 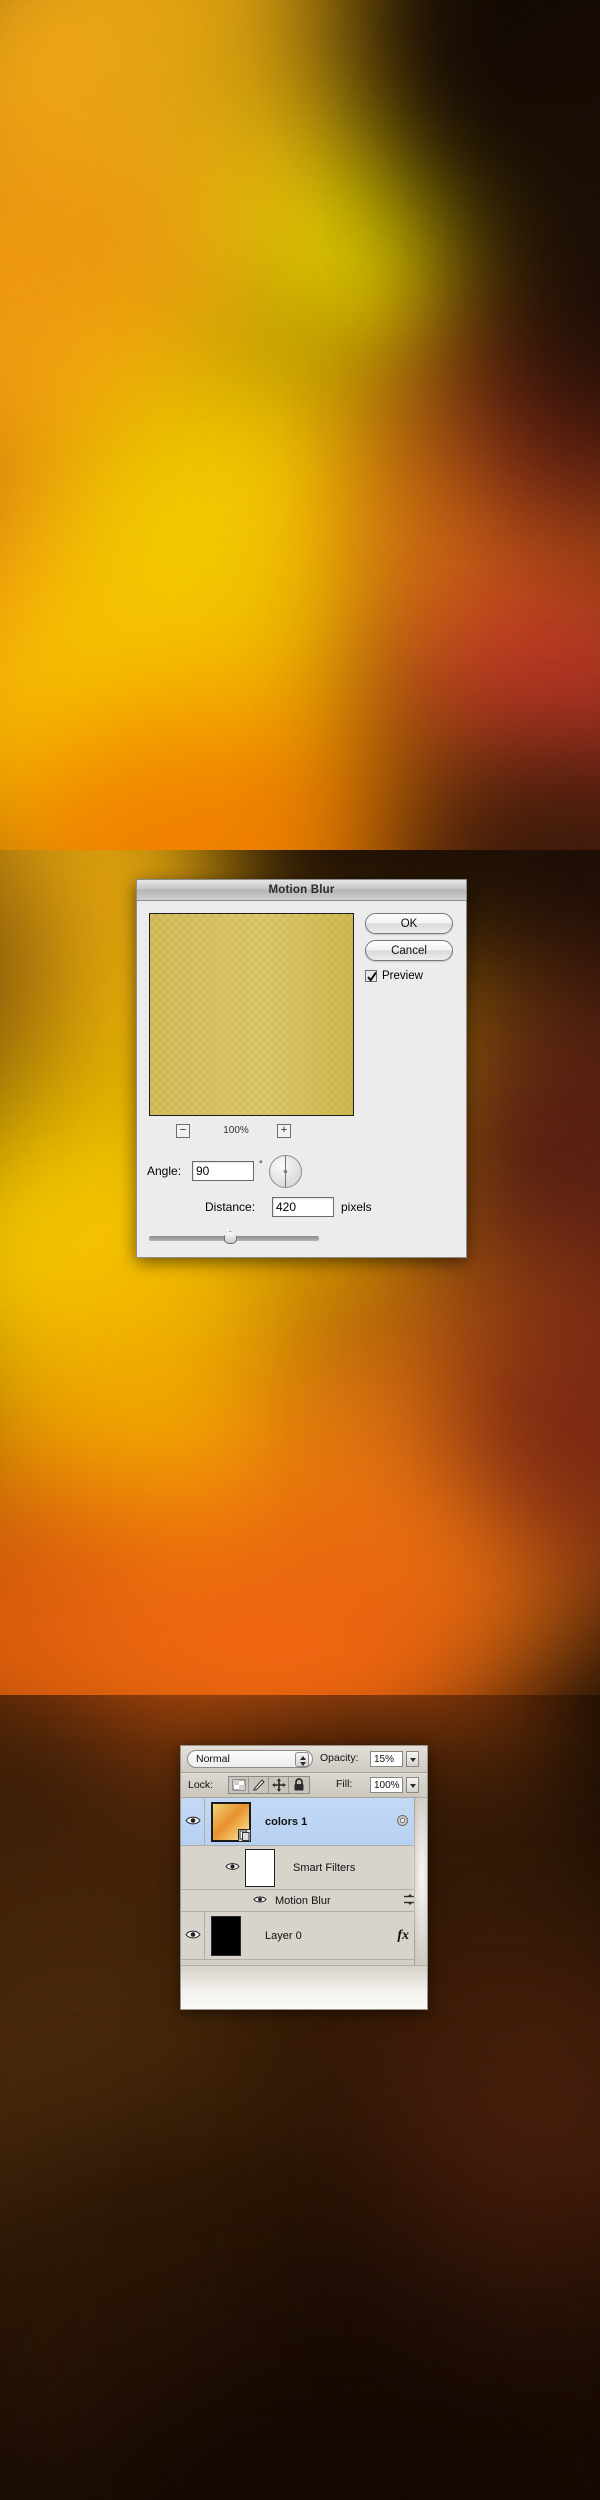 What do you see at coordinates (262, 1172) in the screenshot?
I see `angle-row: Angle: 90 °` at bounding box center [262, 1172].